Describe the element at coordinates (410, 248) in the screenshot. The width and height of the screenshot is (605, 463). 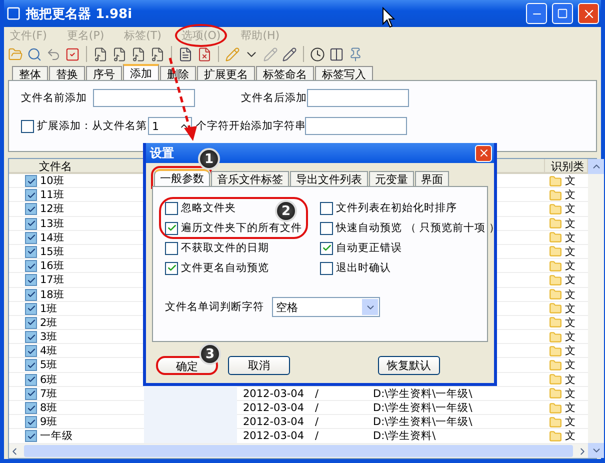
I see `option-checkbox: 自动更正错误` at that location.